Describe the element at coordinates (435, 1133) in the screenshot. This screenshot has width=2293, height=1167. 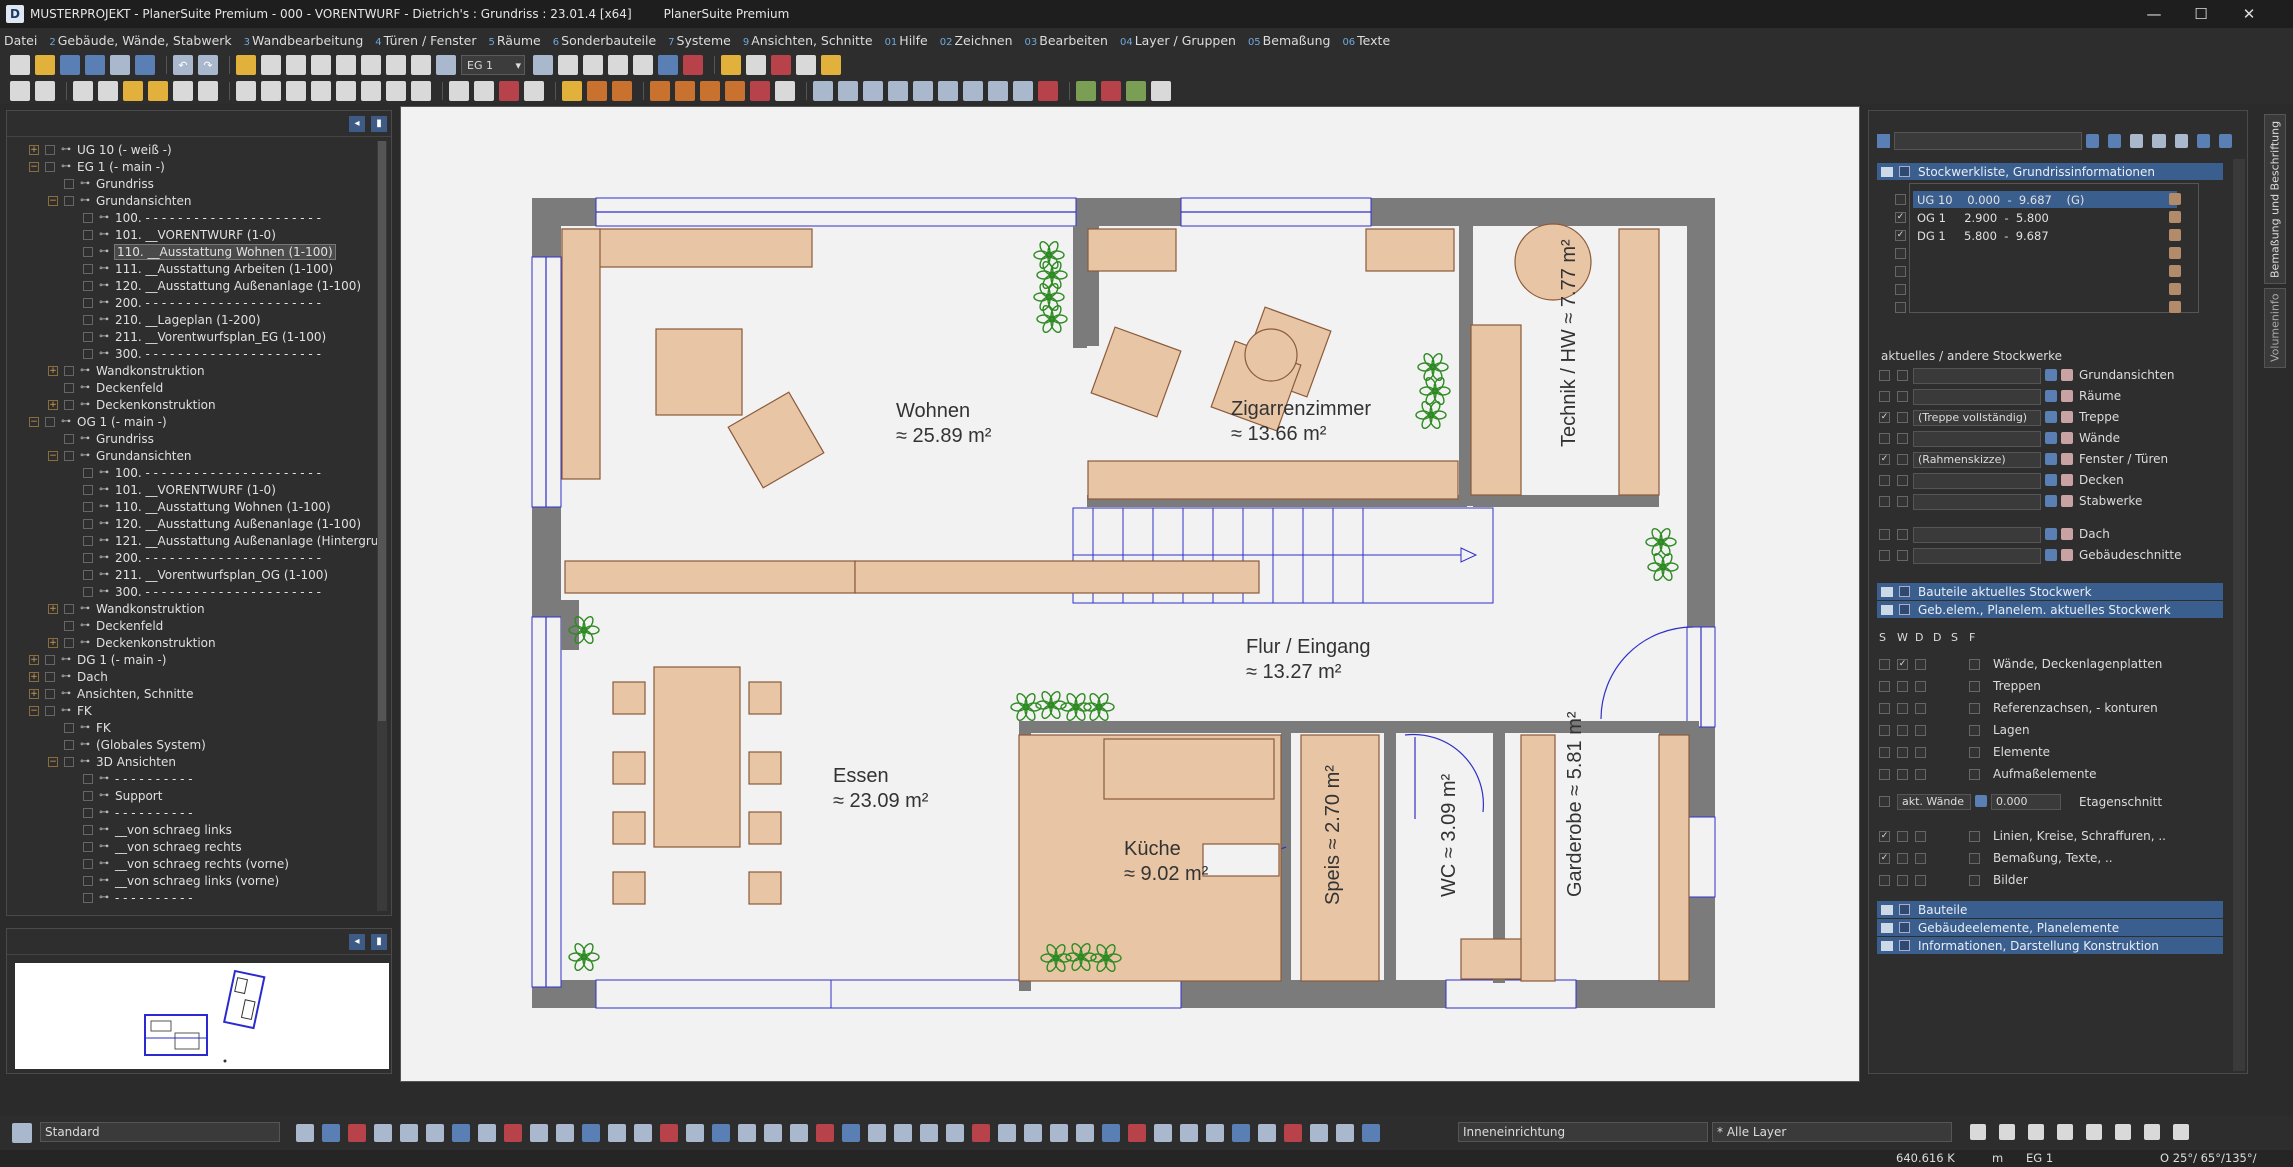
I see `spline-icon` at that location.